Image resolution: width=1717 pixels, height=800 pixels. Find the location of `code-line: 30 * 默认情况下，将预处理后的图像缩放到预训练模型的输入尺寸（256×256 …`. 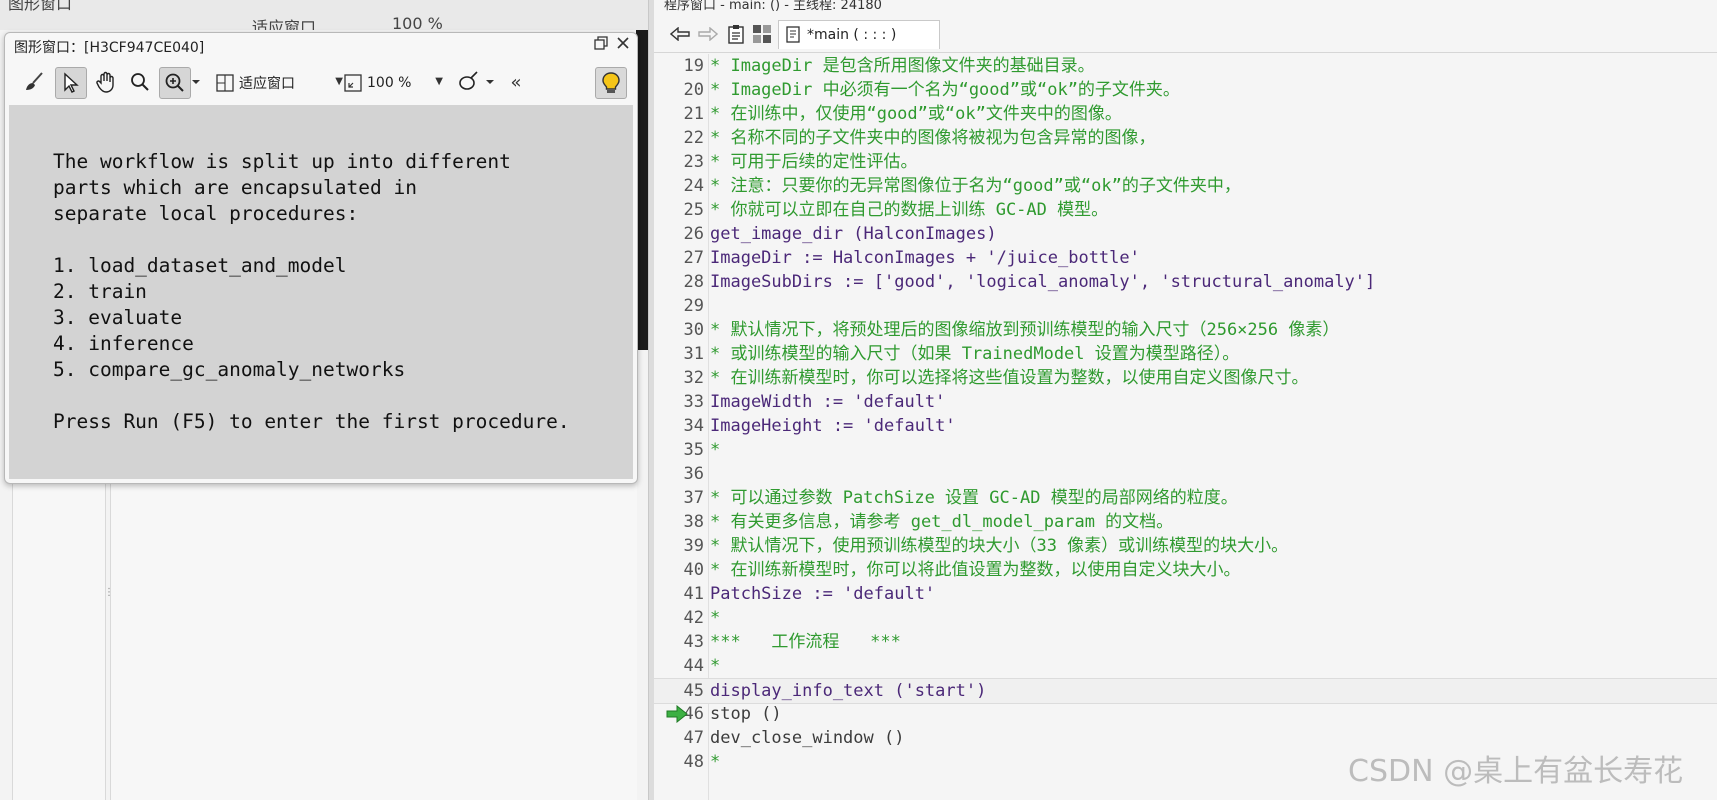

code-line: 30 * 默认情况下，将预处理后的图像缩放到预训练模型的输入尺寸（256×256 … is located at coordinates (1185, 330).